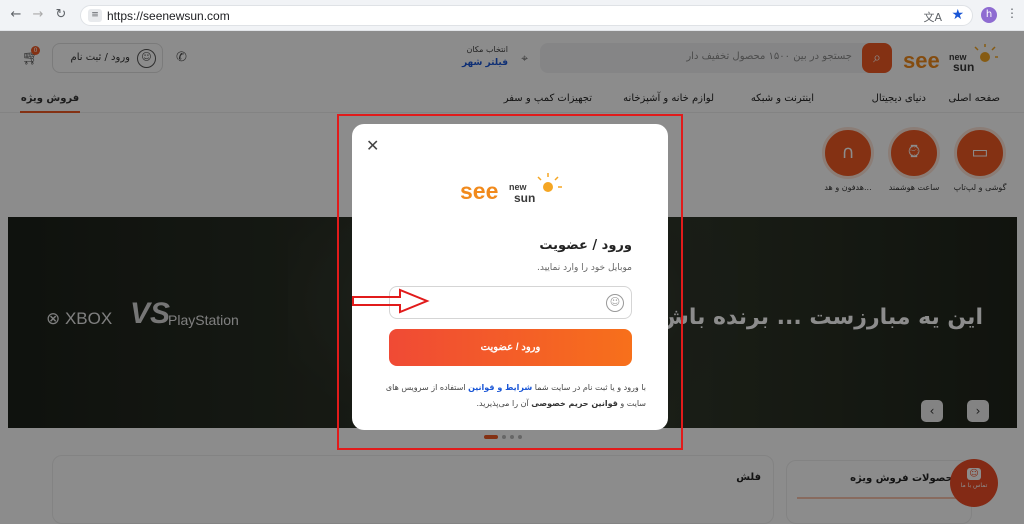 The height and width of the screenshot is (524, 1024). I want to click on browser-toolbar: ← → ↻ ≡ https://seenewsun.com 文A ★ h ⋮, so click(512, 15).